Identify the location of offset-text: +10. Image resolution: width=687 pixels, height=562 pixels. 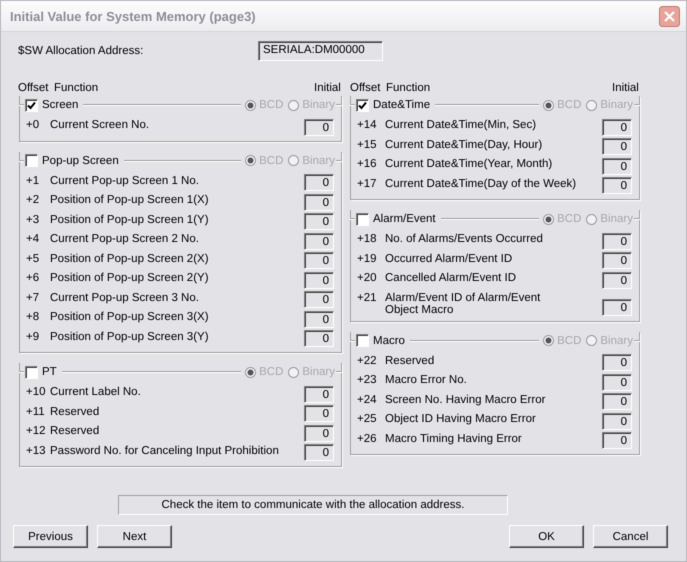
(36, 391).